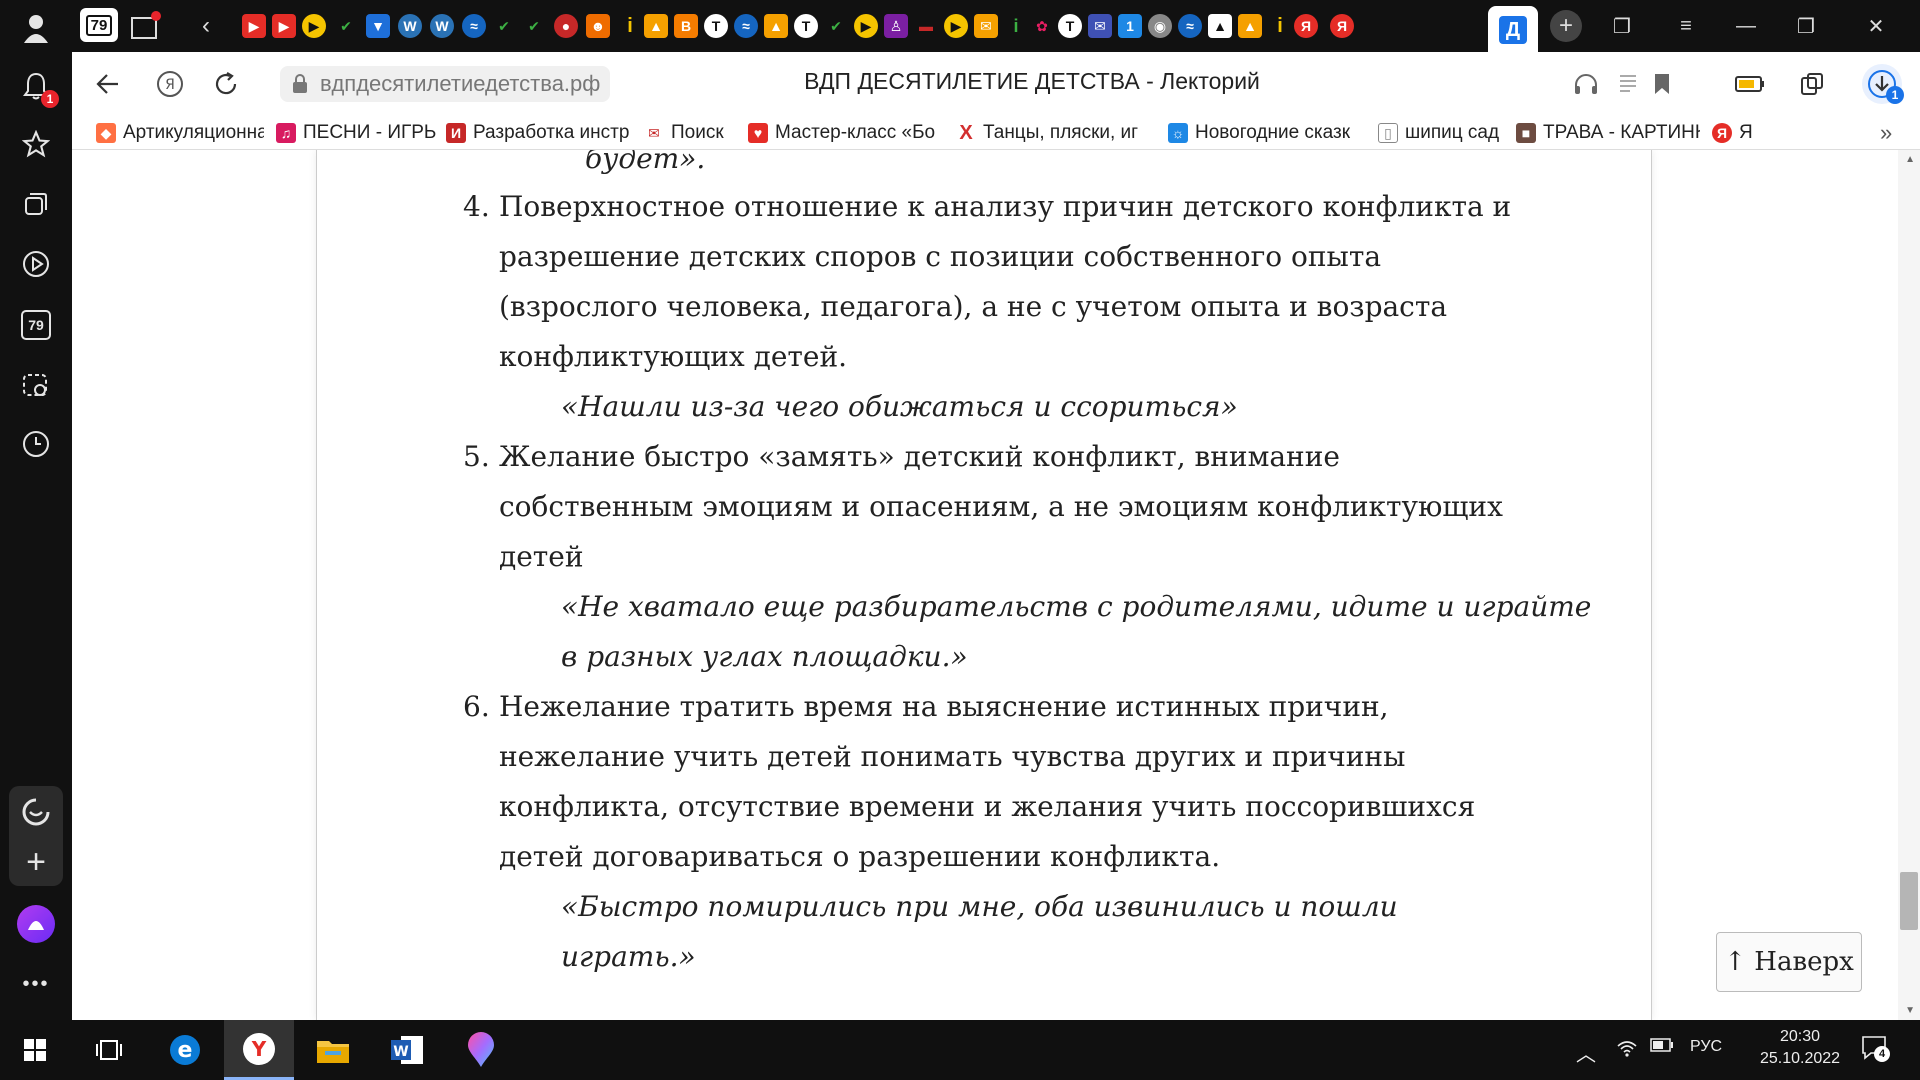  What do you see at coordinates (1056, 133) in the screenshot?
I see `bookmark-item: X Танцы, пляски, иг` at bounding box center [1056, 133].